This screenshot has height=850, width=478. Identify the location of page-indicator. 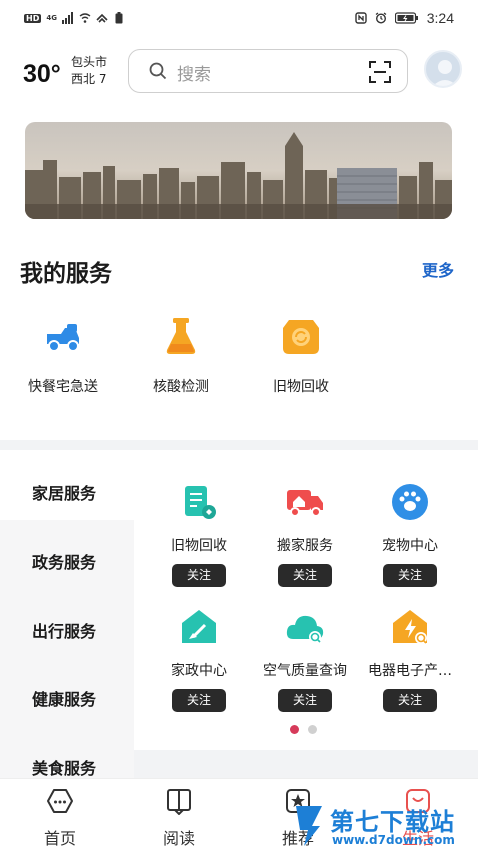
(303, 729).